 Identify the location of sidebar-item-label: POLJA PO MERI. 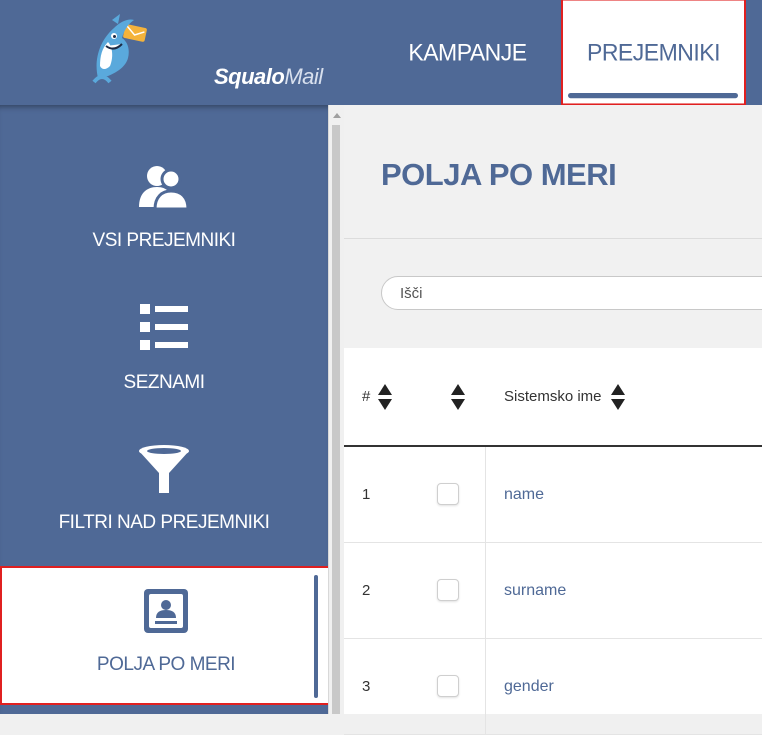
(166, 664).